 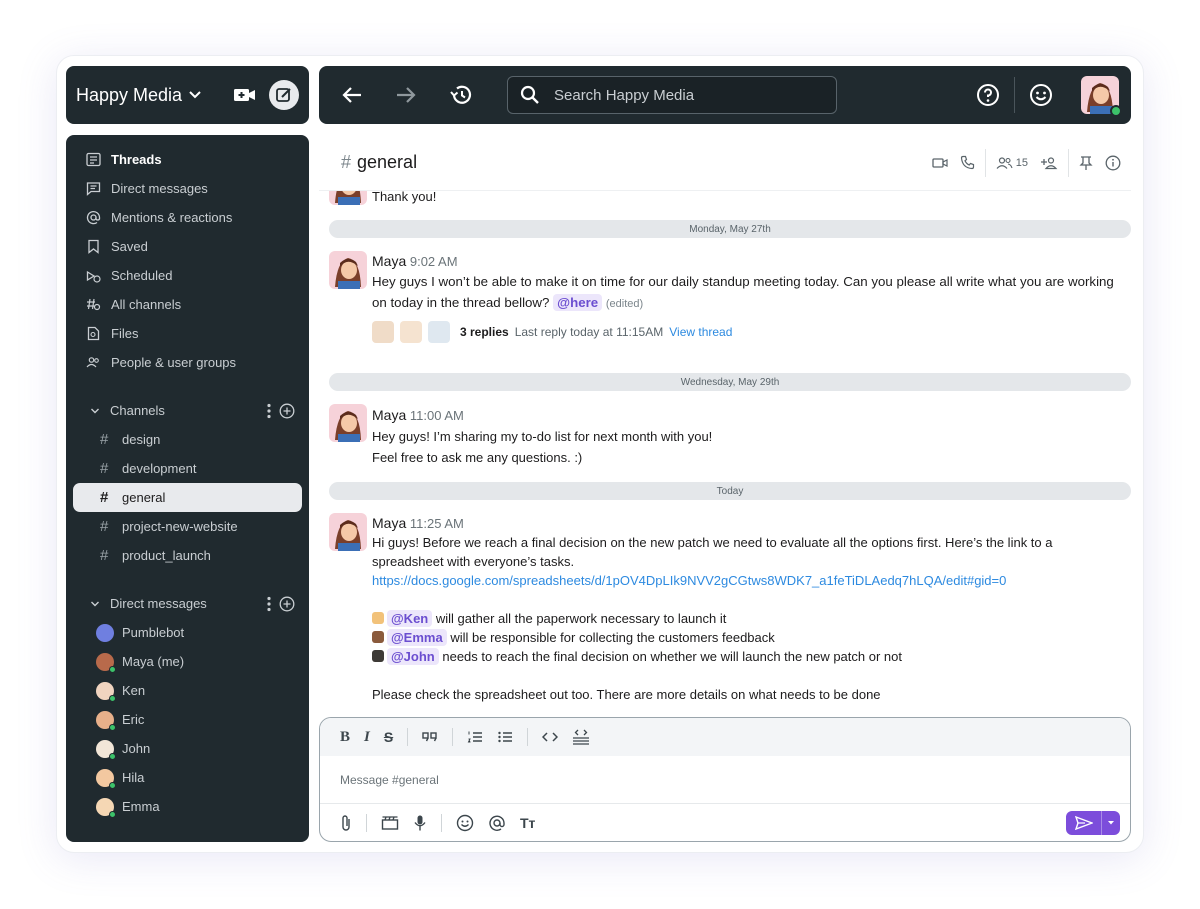 I want to click on sidebar-dm-pumblebot: Pumblebot, so click(x=187, y=632).